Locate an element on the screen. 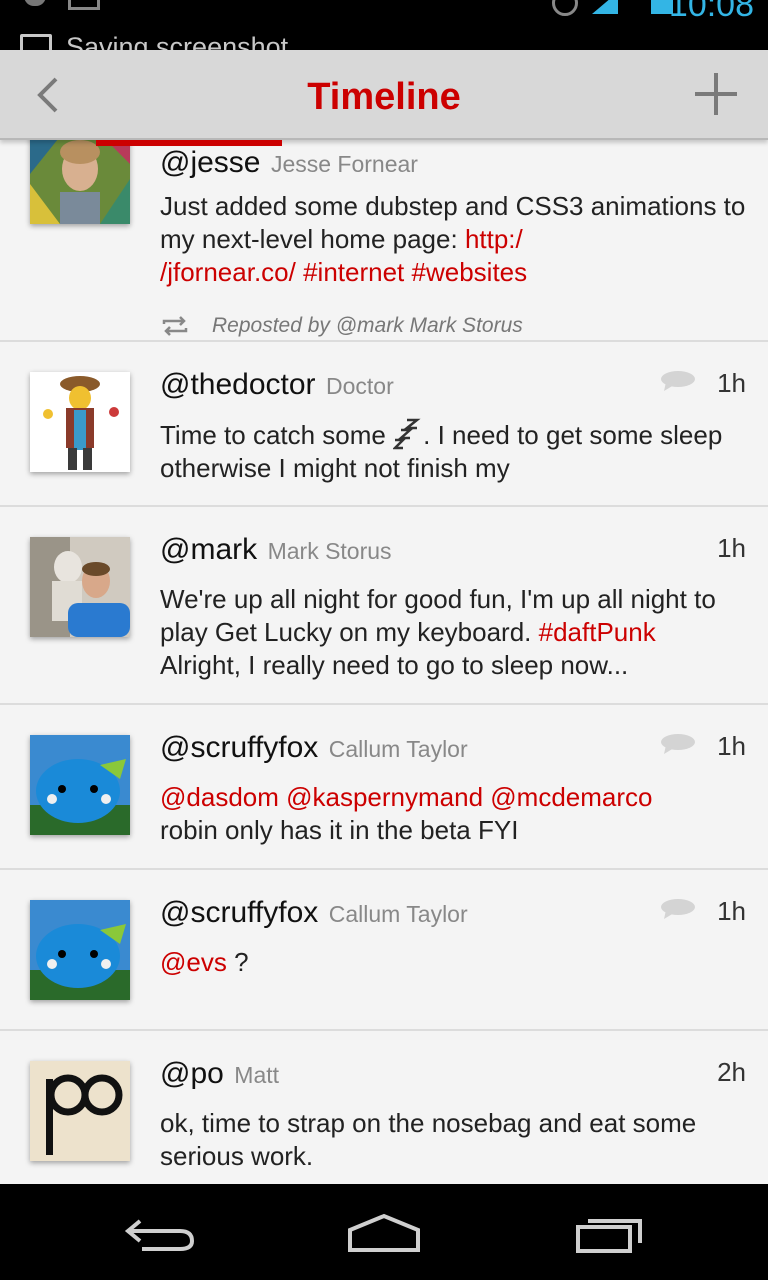  back-arrow-icon is located at coordinates (159, 1235).